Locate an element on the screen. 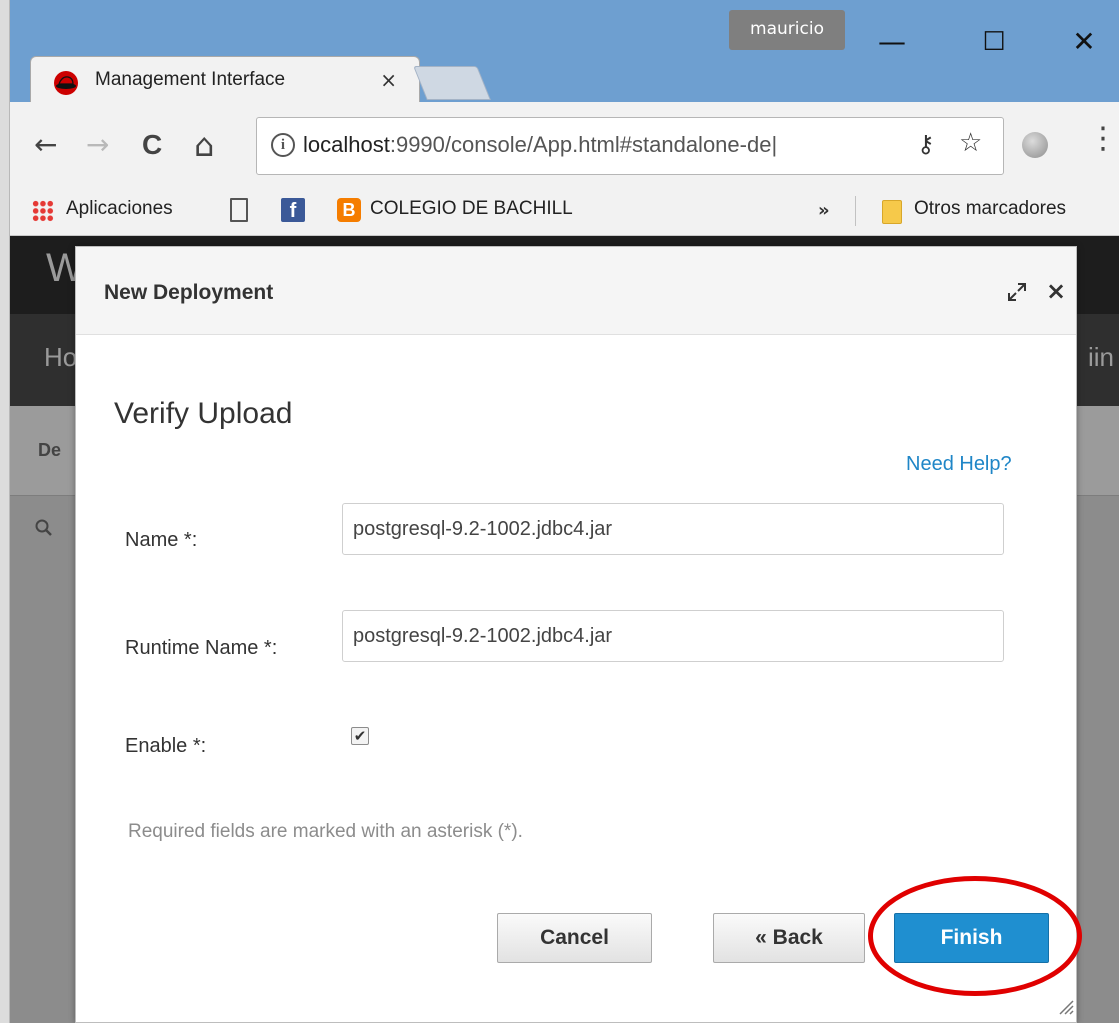 The height and width of the screenshot is (1023, 1119). profile-badge: mauricio is located at coordinates (787, 30).